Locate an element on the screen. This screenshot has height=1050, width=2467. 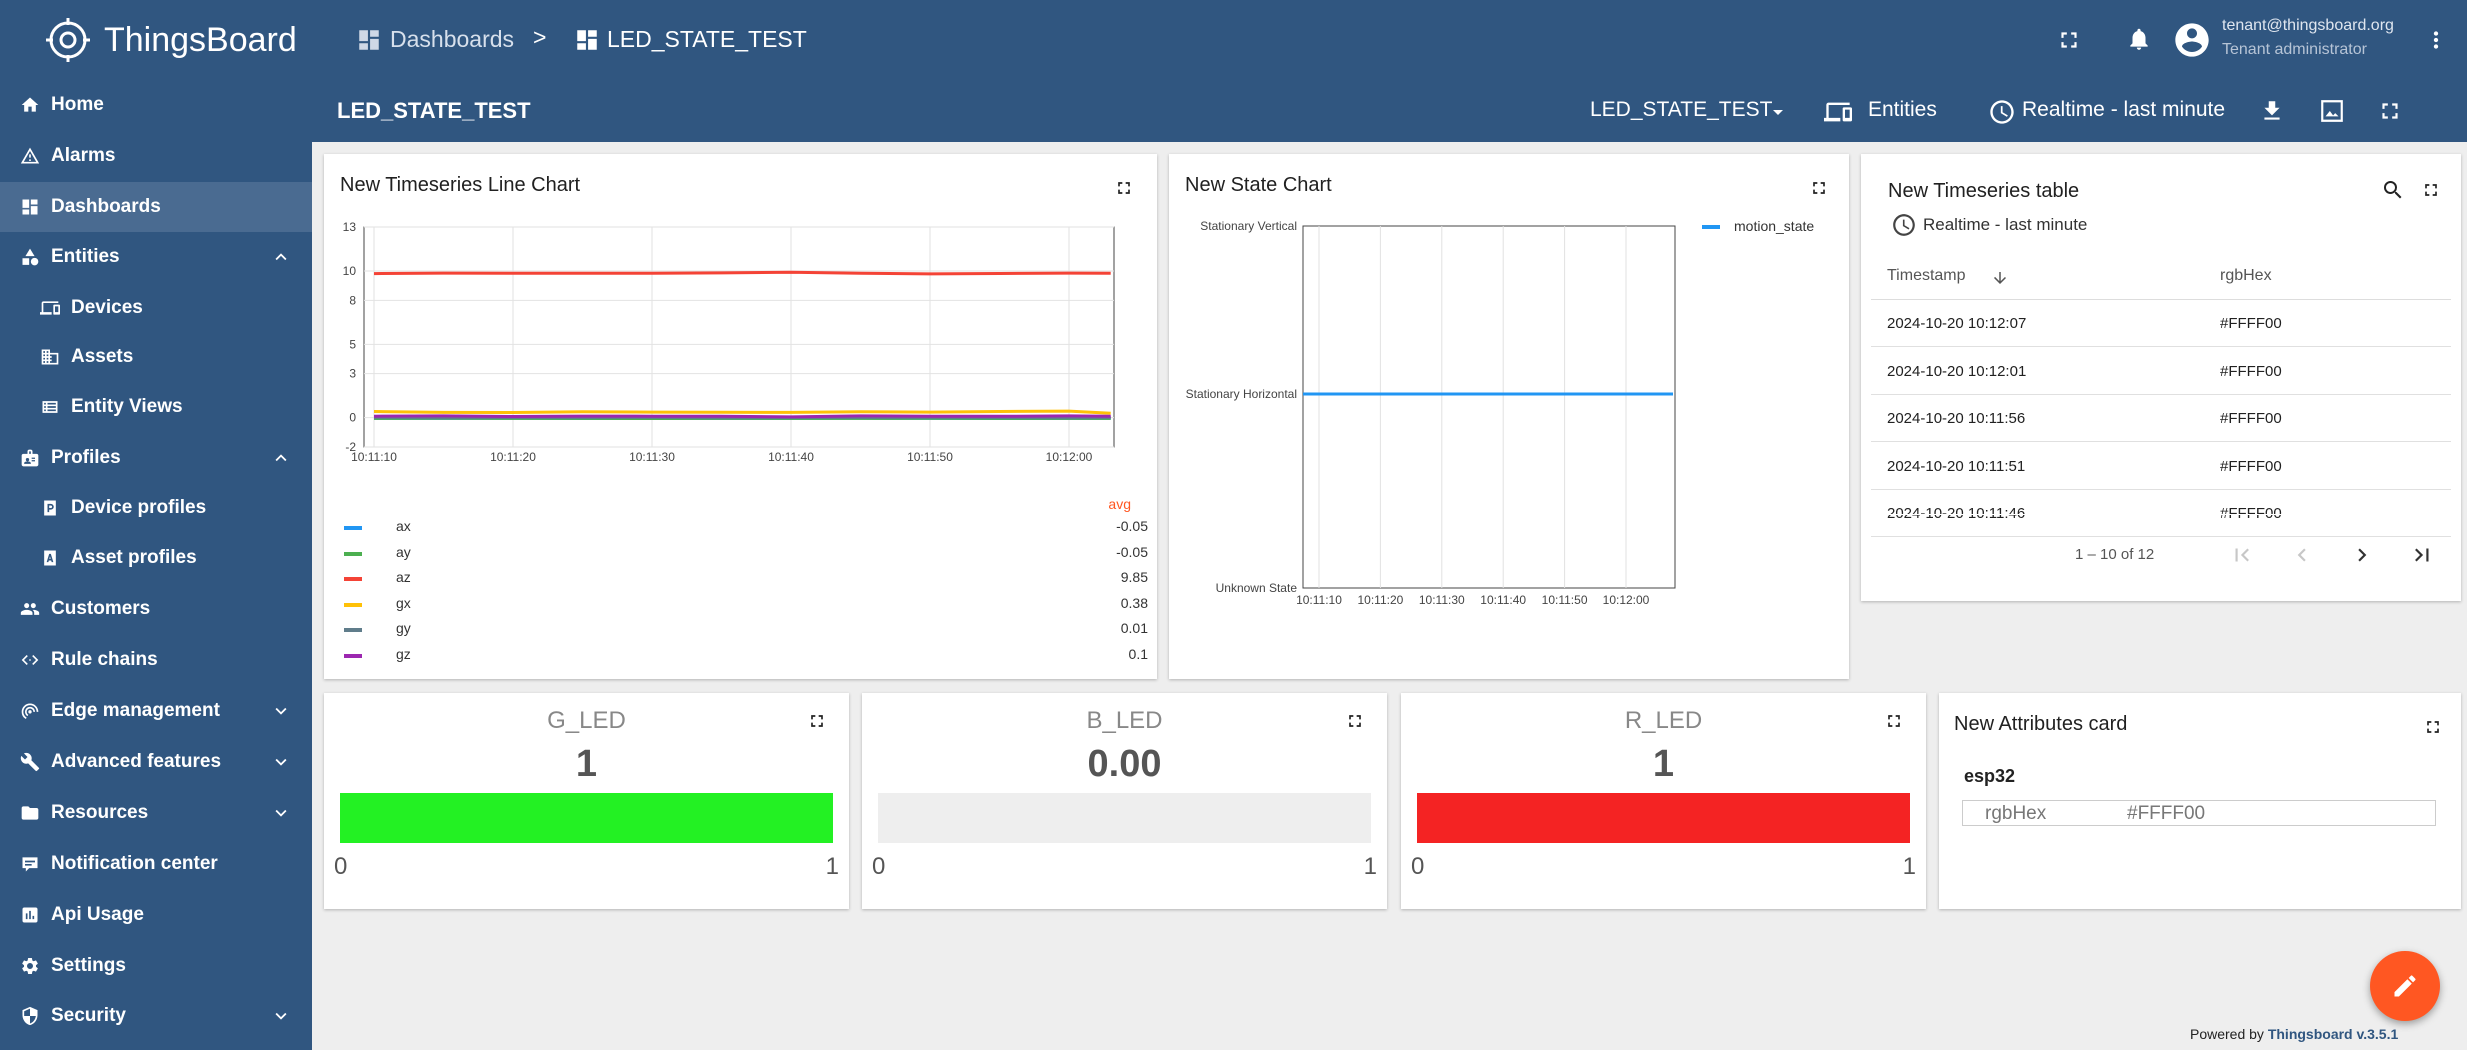
timestamp-cell: 2024-10-20 10:11:51 is located at coordinates (1956, 466).